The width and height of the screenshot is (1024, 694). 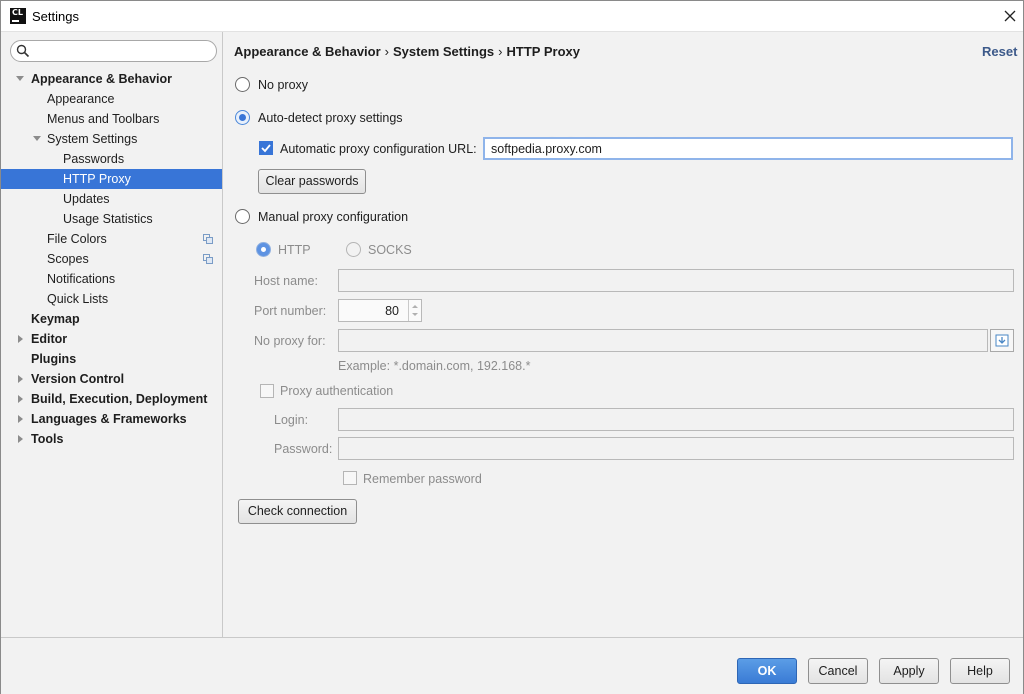 I want to click on close-icon, so click(x=1010, y=16).